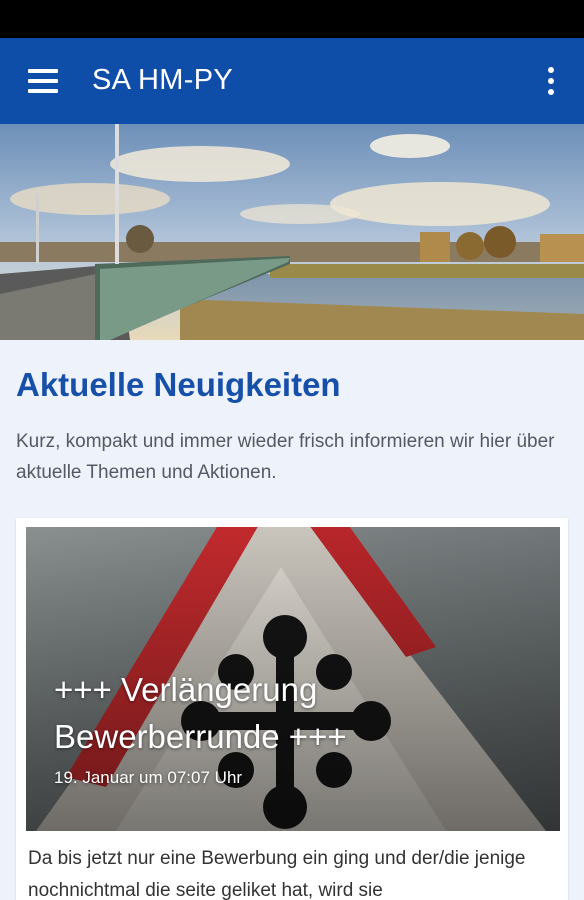  I want to click on app-bar: SA HM-PY, so click(292, 81).